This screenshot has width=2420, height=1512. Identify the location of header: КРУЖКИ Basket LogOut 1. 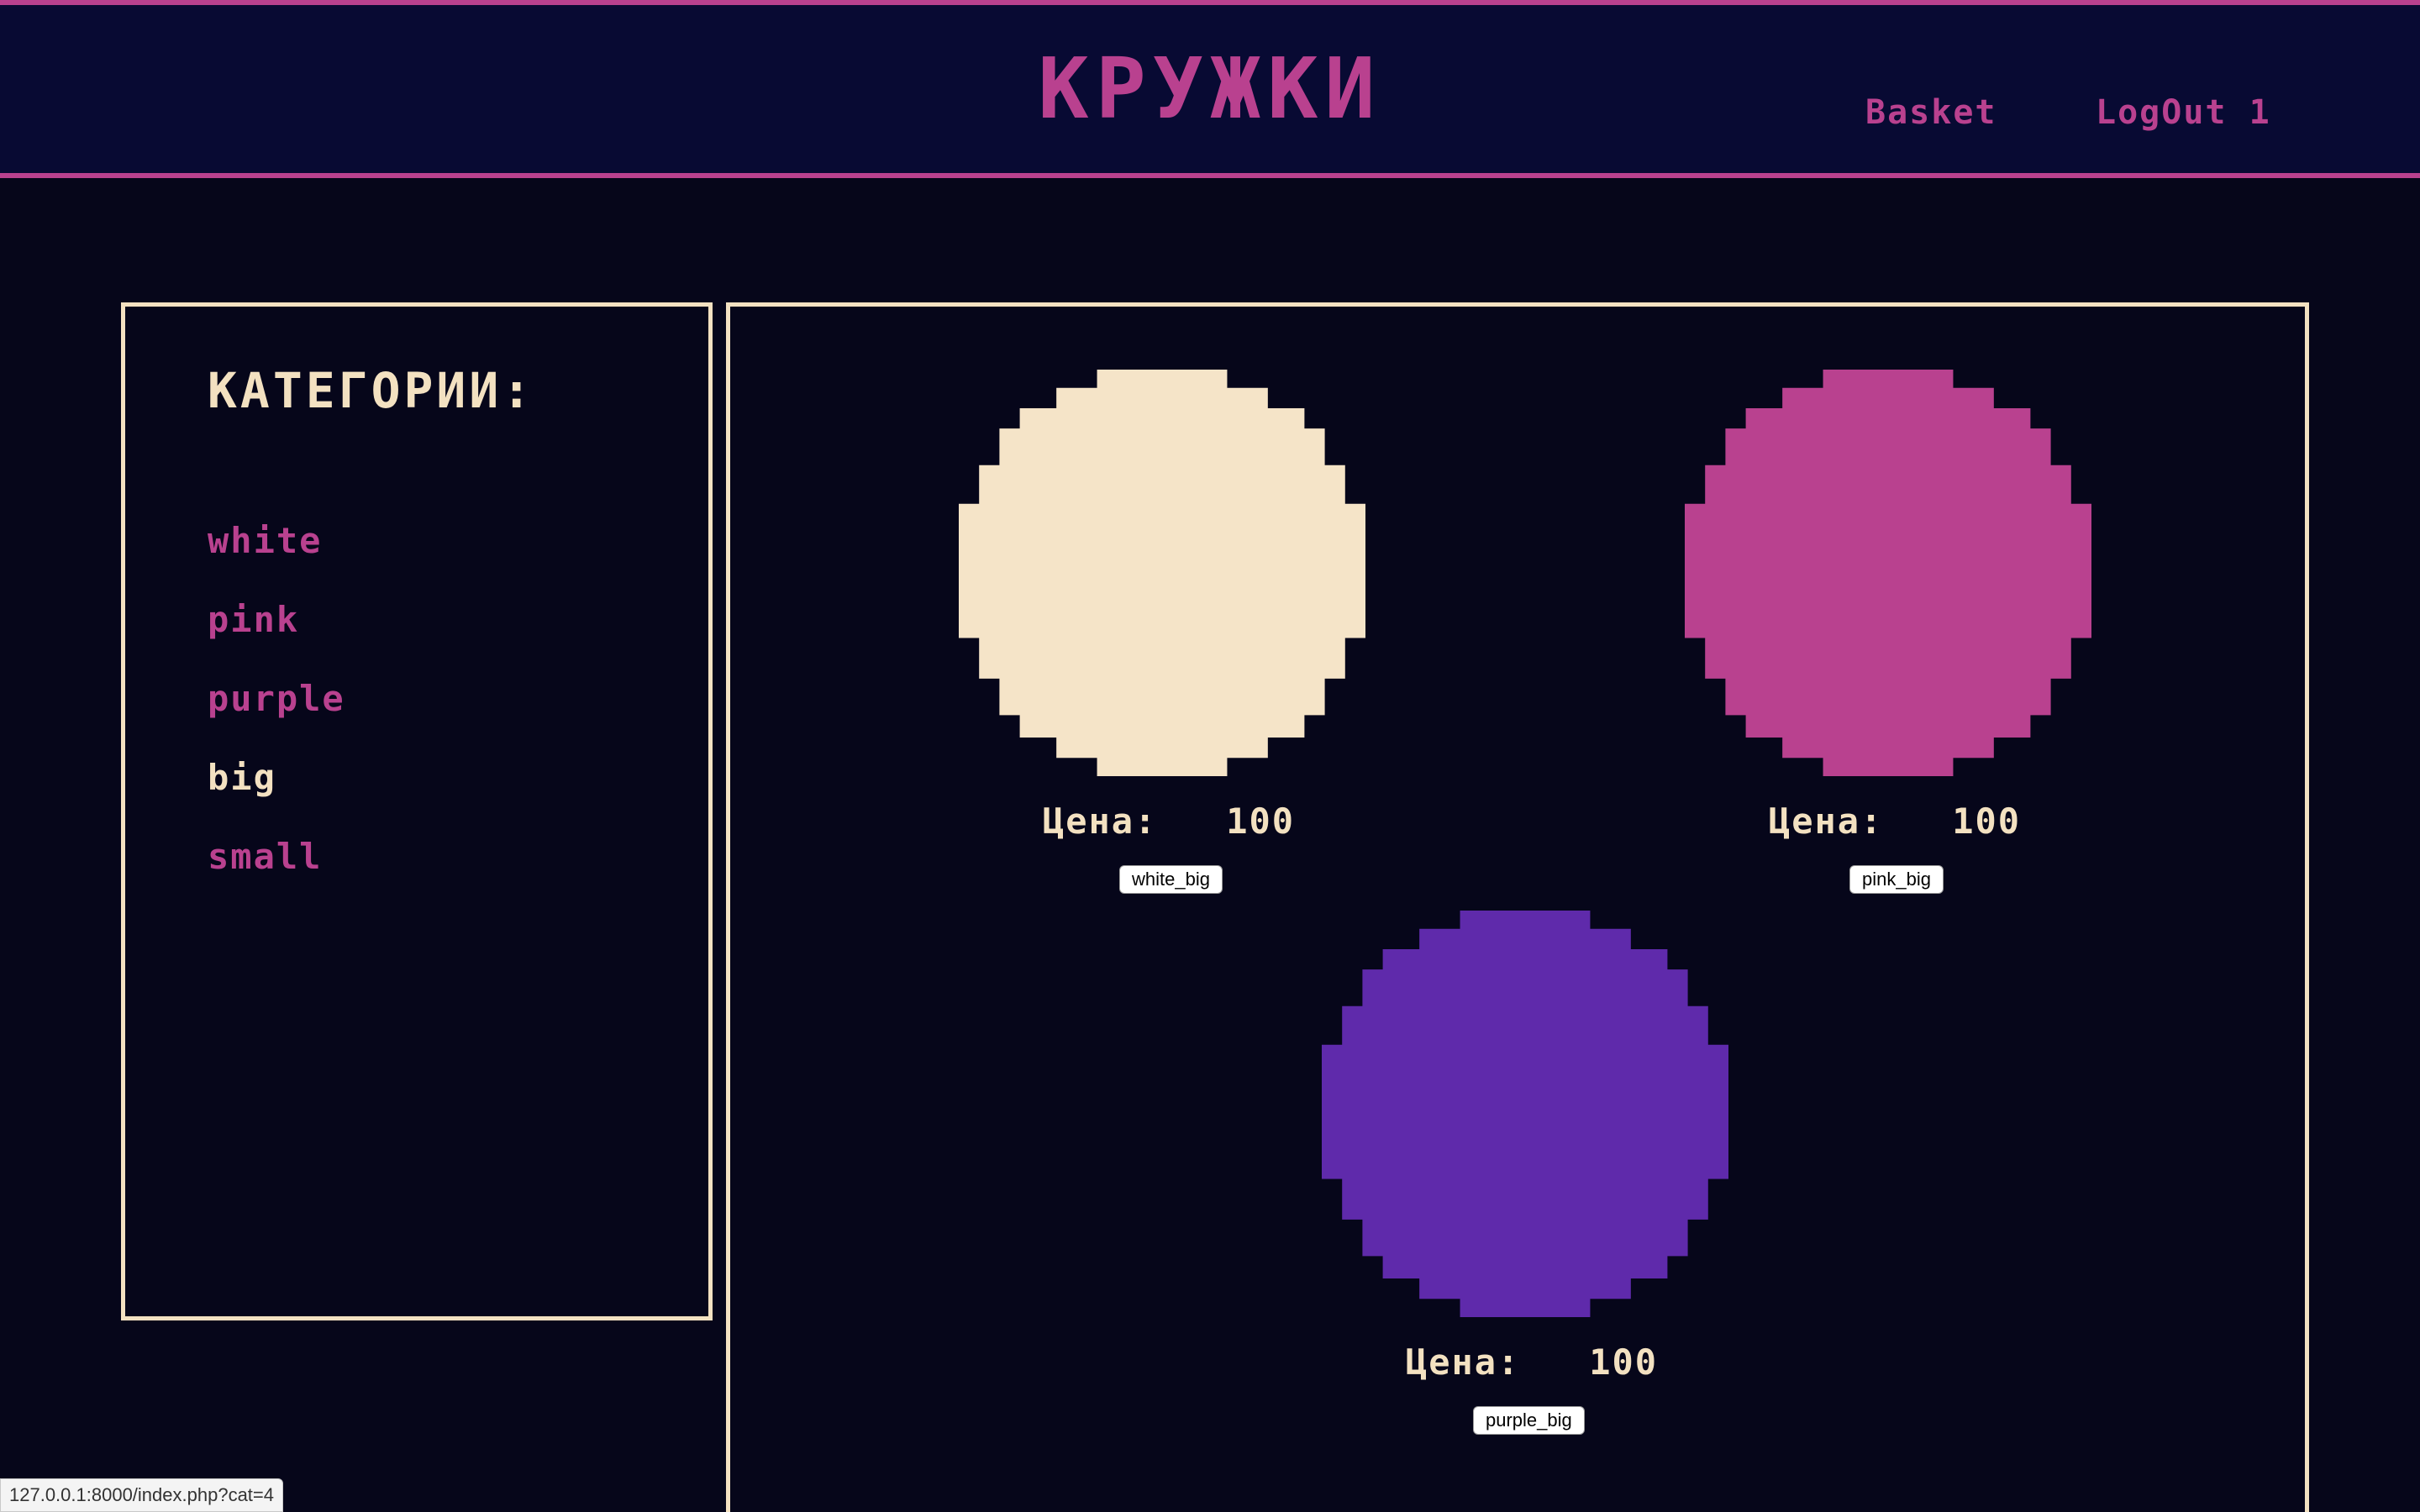
(1210, 89).